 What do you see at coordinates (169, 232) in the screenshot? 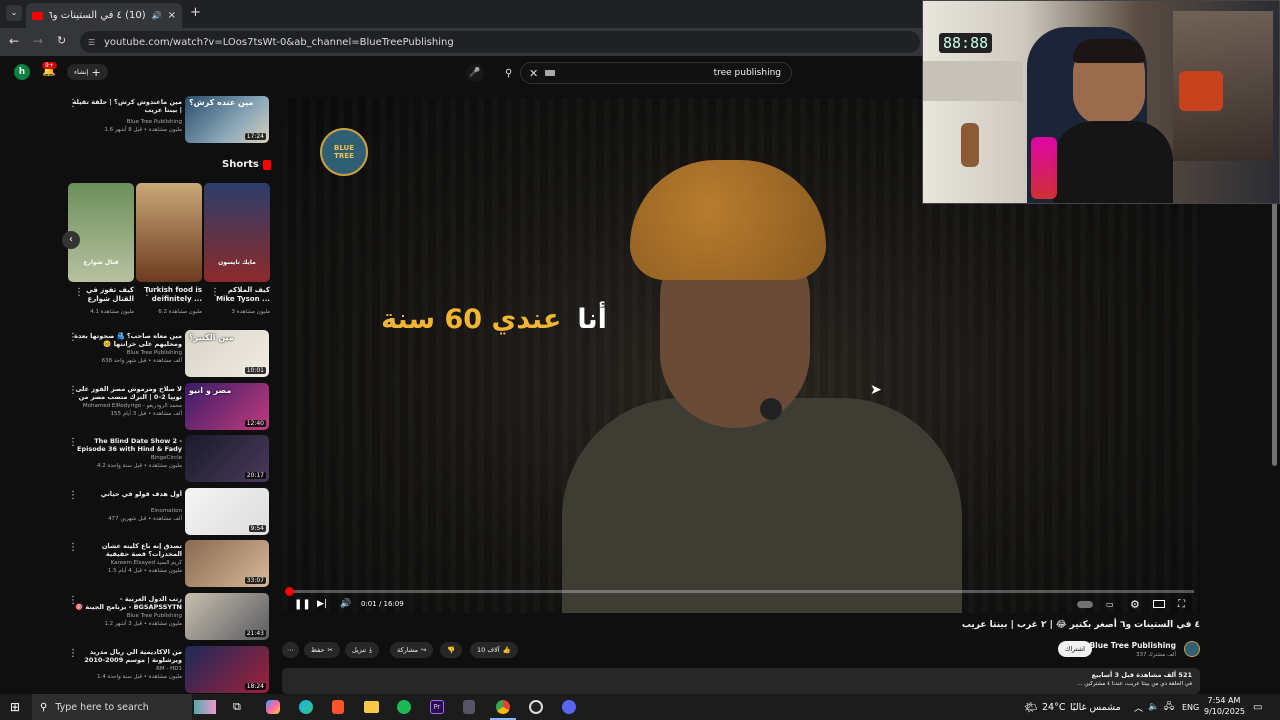
I see `short-thumbnail` at bounding box center [169, 232].